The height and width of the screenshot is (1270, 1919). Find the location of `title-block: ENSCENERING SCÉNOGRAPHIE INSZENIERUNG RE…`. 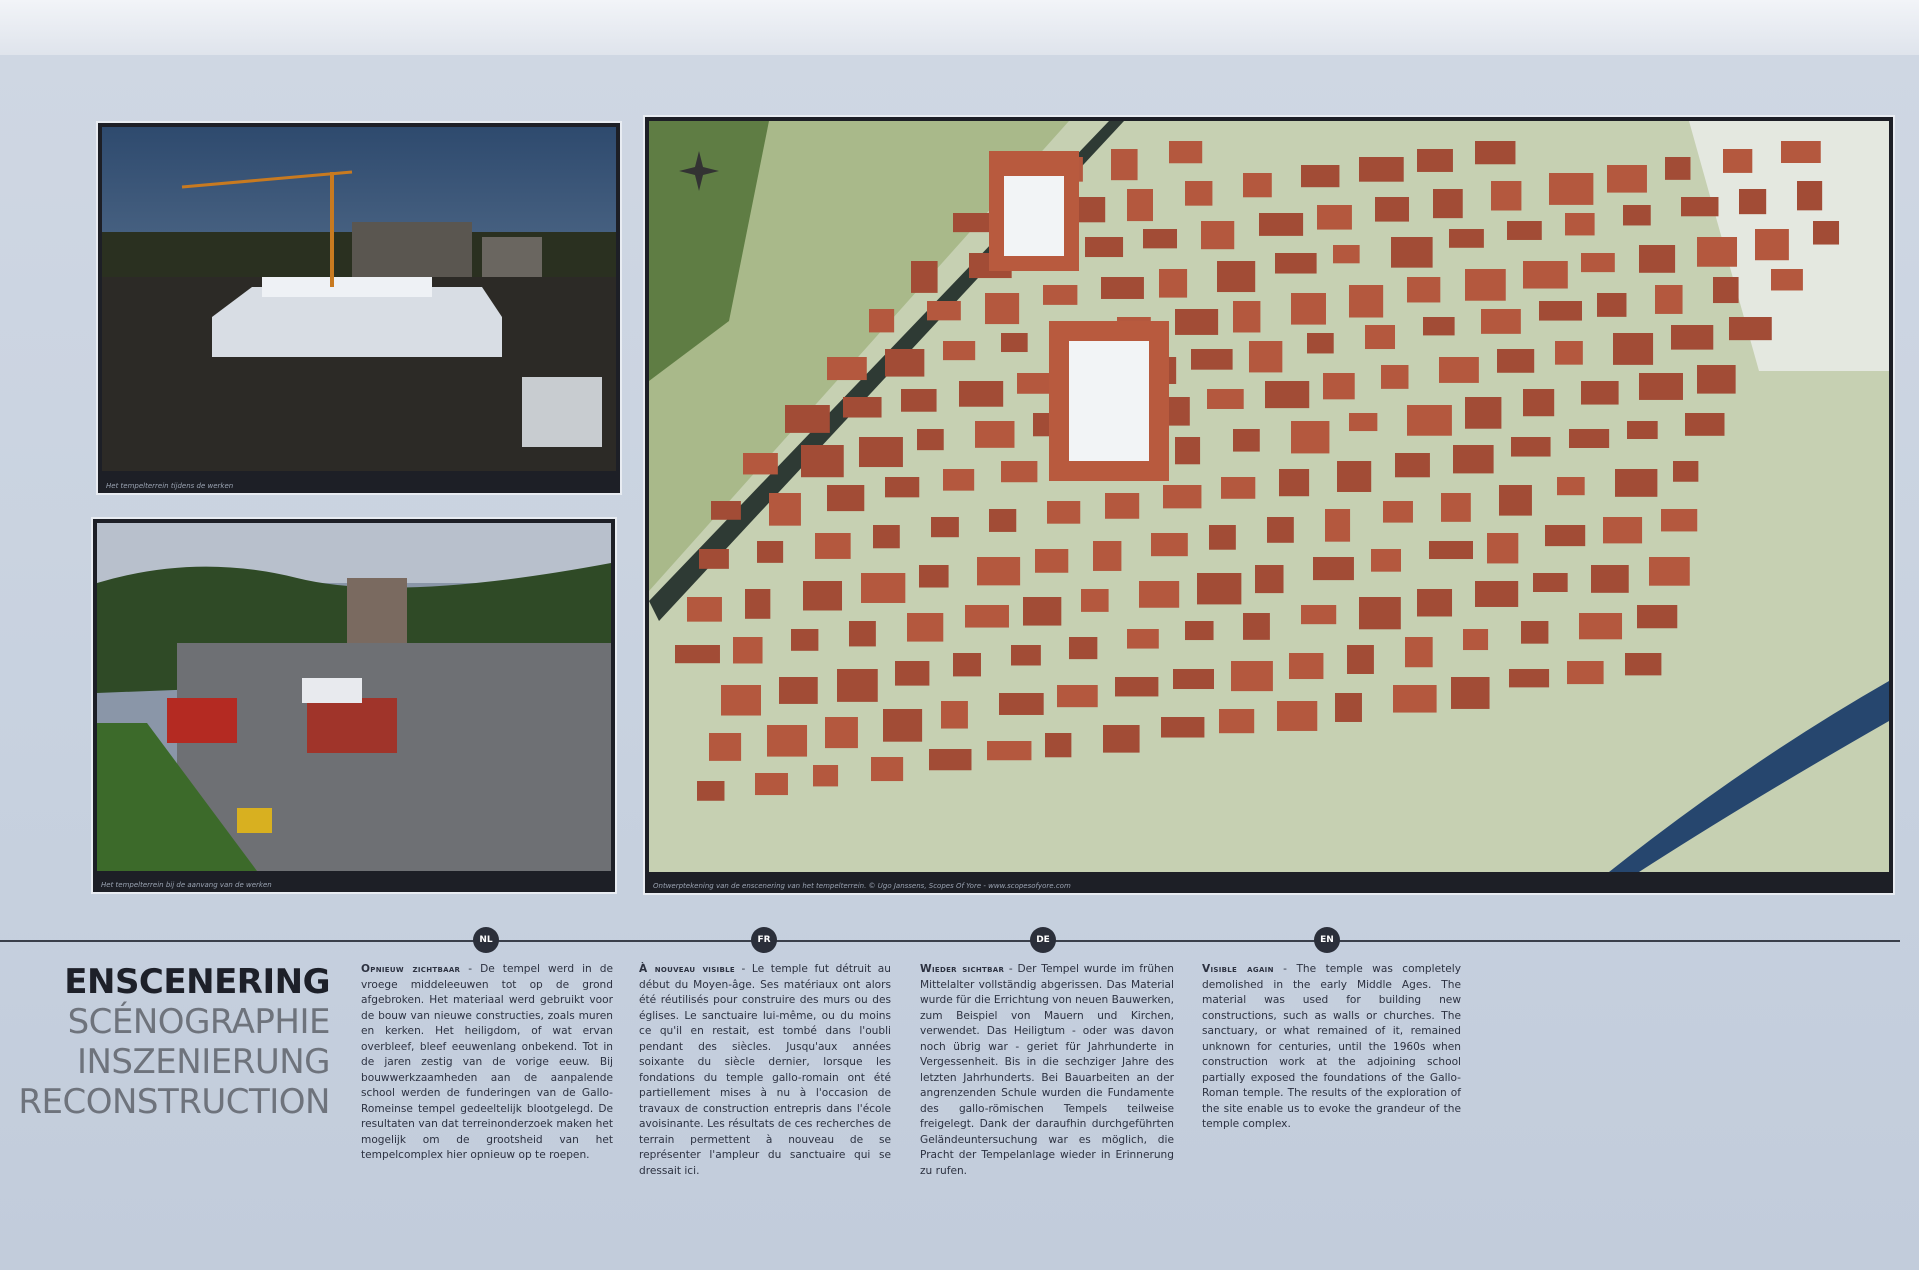

title-block: ENSCENERING SCÉNOGRAPHIE INSZENIERUNG RE… is located at coordinates (174, 1042).